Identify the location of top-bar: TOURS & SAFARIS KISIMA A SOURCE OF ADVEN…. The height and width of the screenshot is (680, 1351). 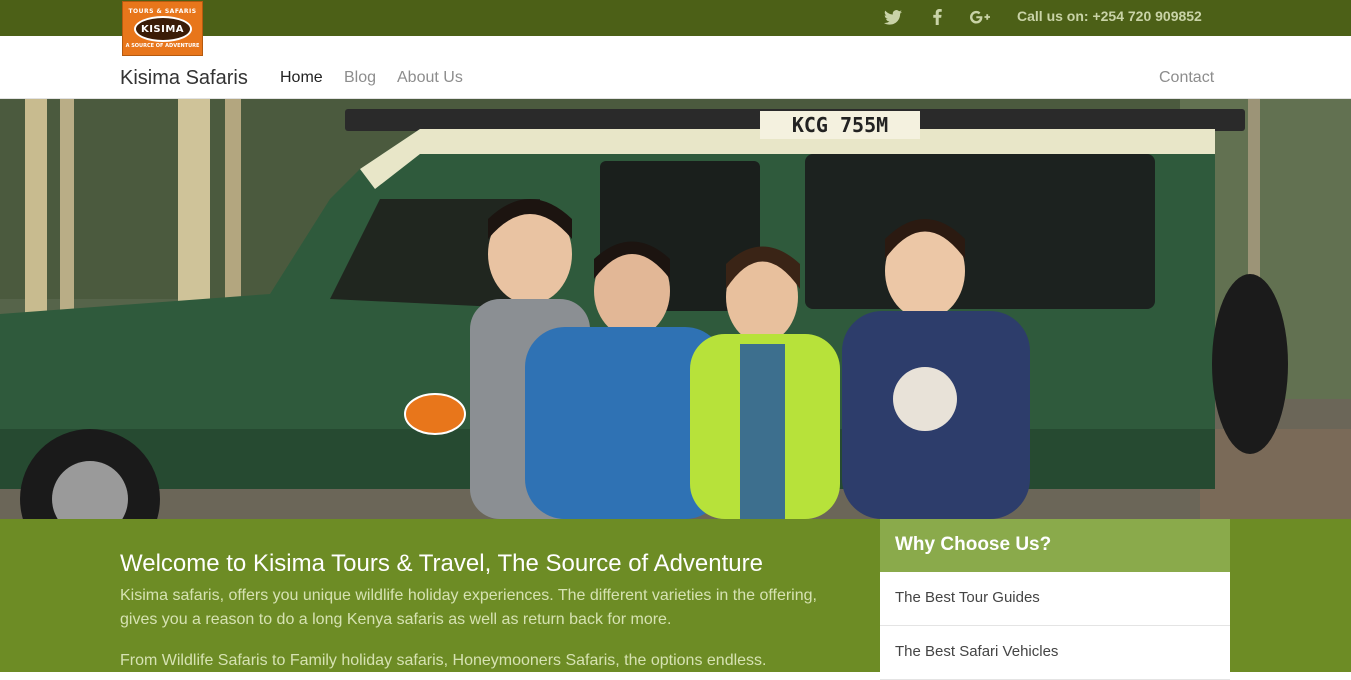
(675, 28).